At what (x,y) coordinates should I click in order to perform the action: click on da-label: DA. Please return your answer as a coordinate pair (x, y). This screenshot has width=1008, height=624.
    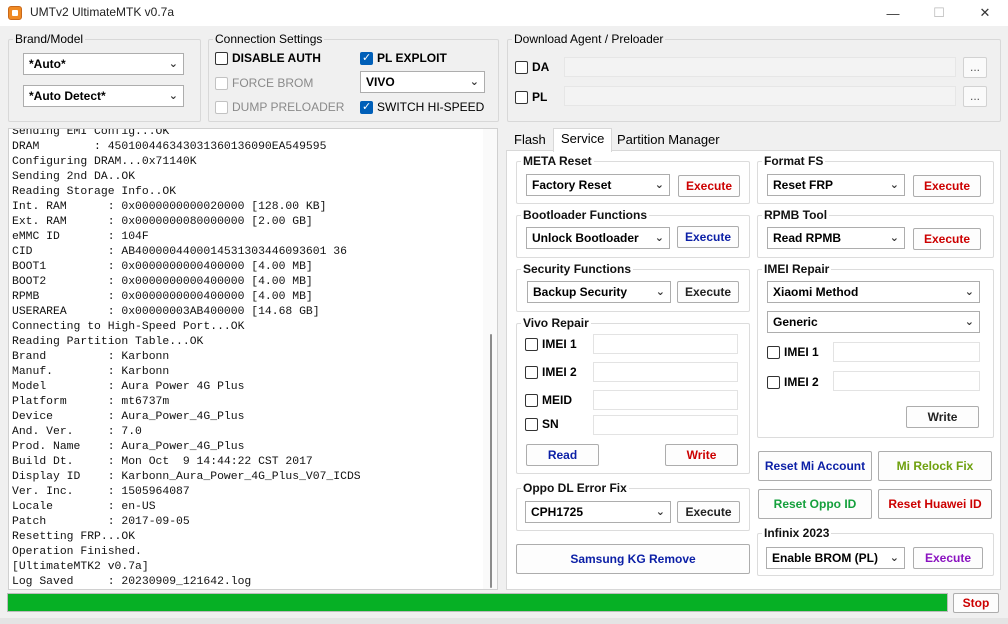
    Looking at the image, I should click on (541, 67).